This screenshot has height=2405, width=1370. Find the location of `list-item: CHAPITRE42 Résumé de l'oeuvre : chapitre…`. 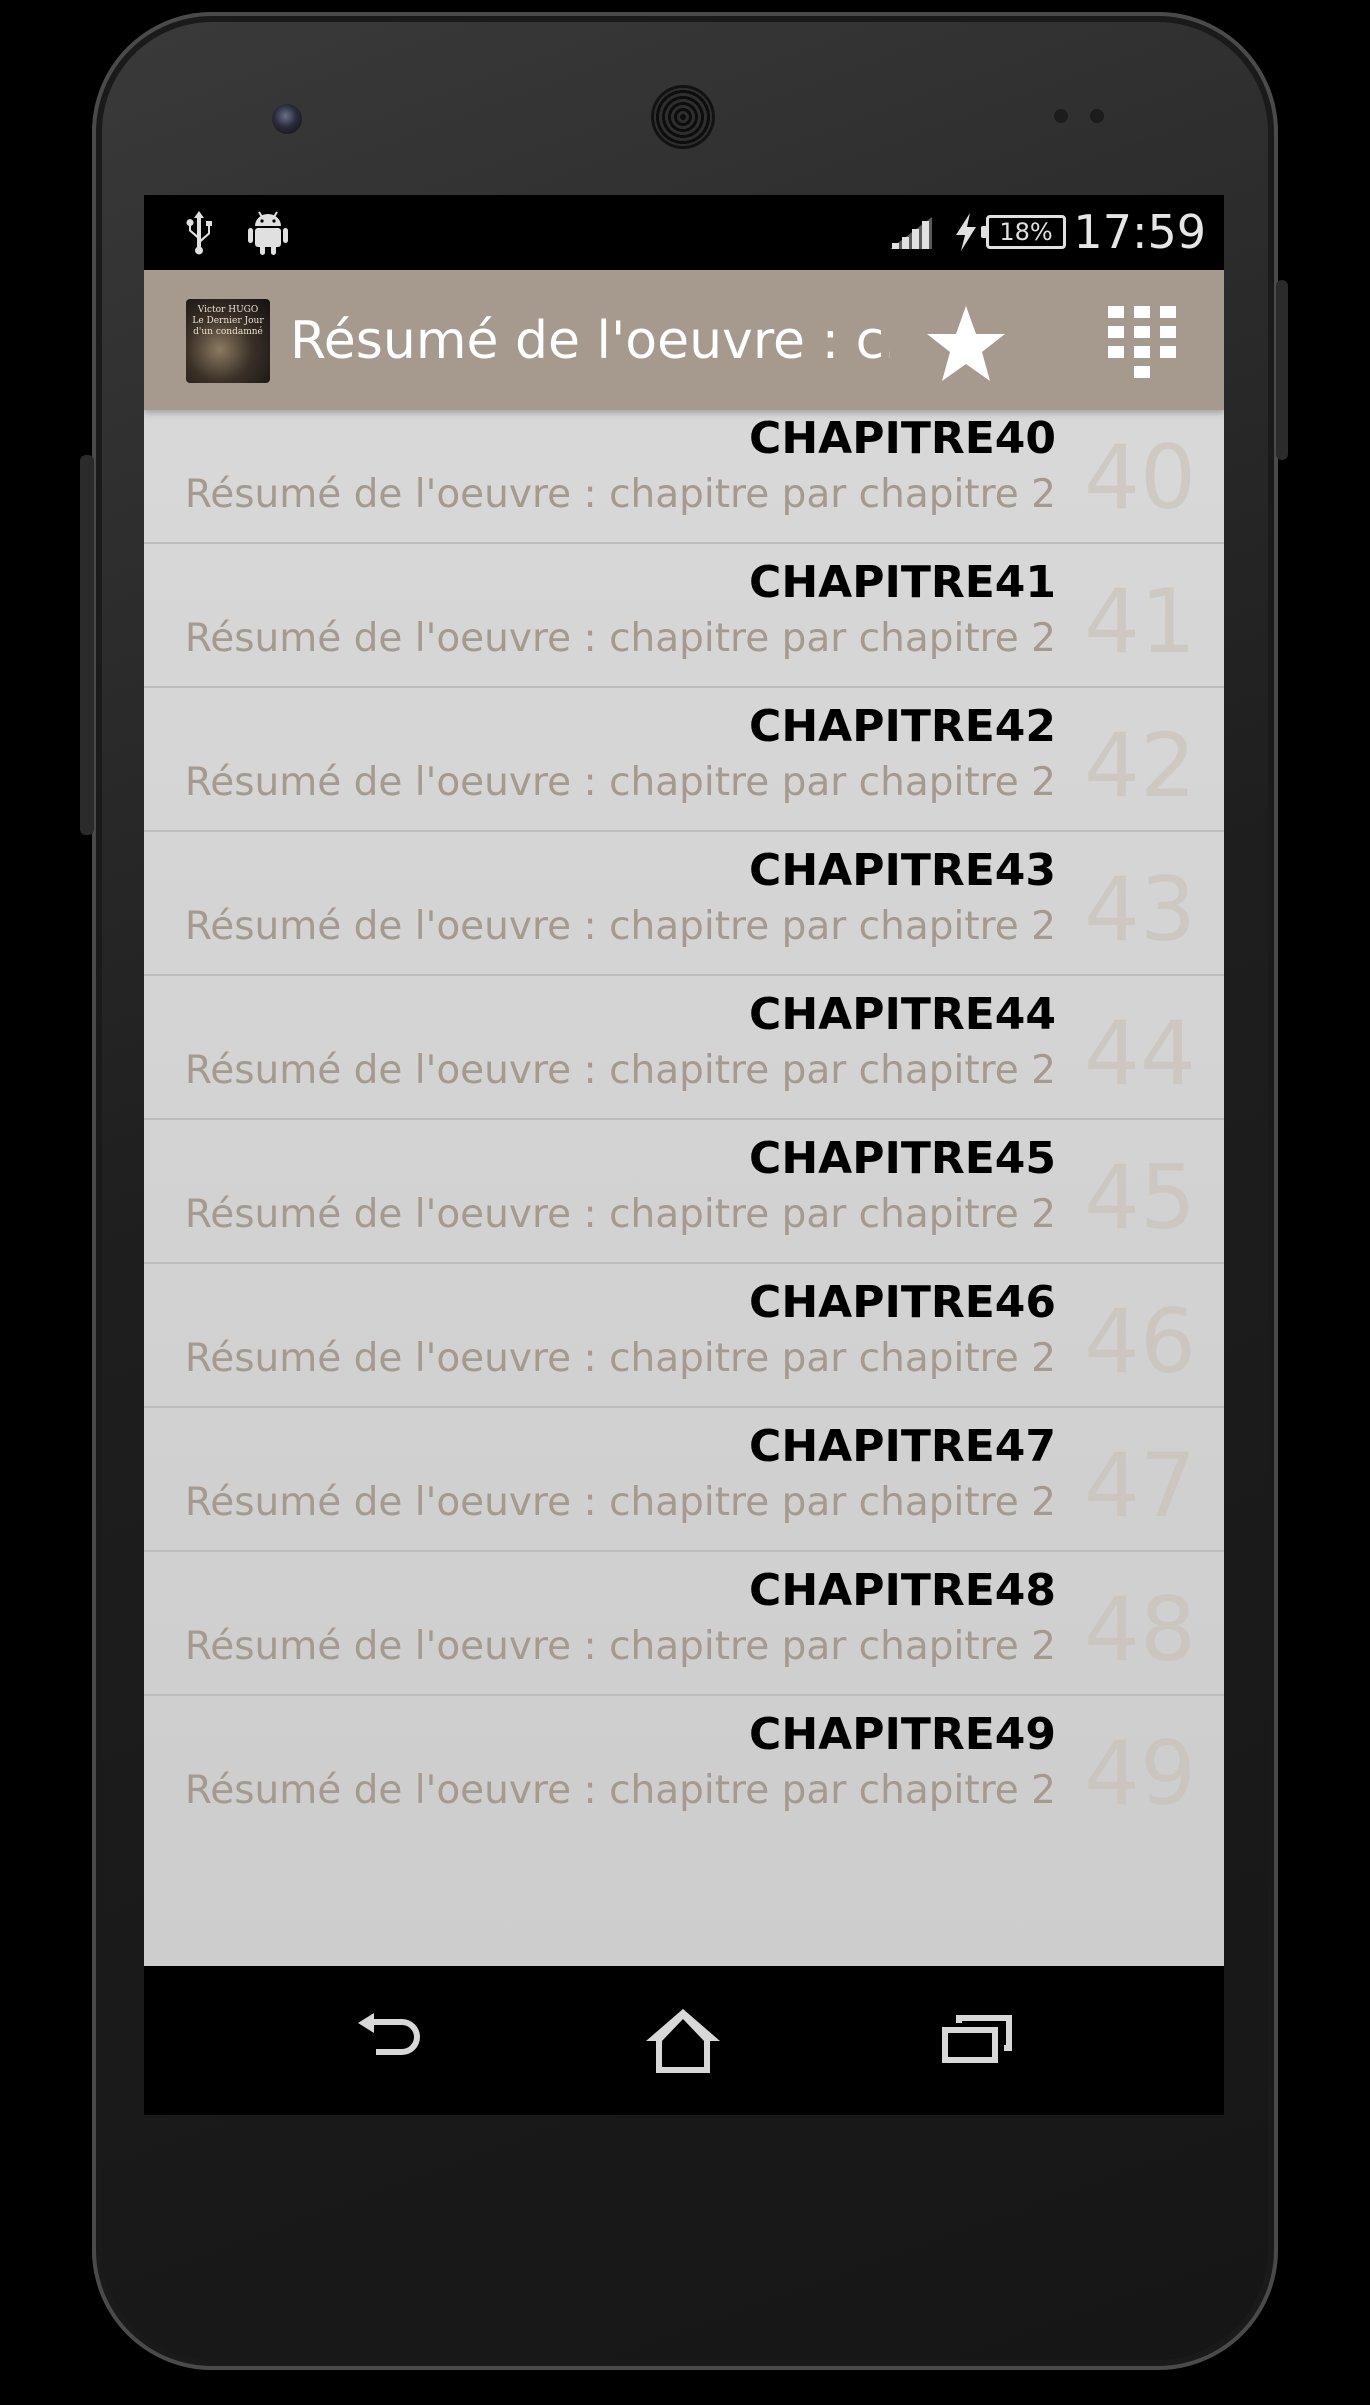

list-item: CHAPITRE42 Résumé de l'oeuvre : chapitre… is located at coordinates (684, 760).